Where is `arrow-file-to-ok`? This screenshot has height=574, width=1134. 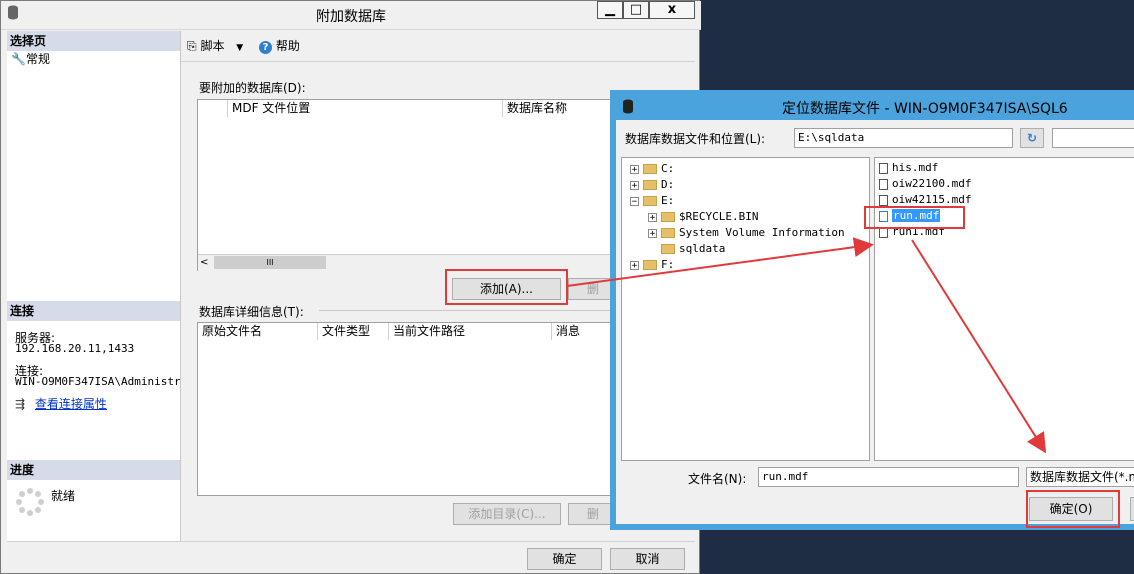
arrow-file-to-ok is located at coordinates (979, 346).